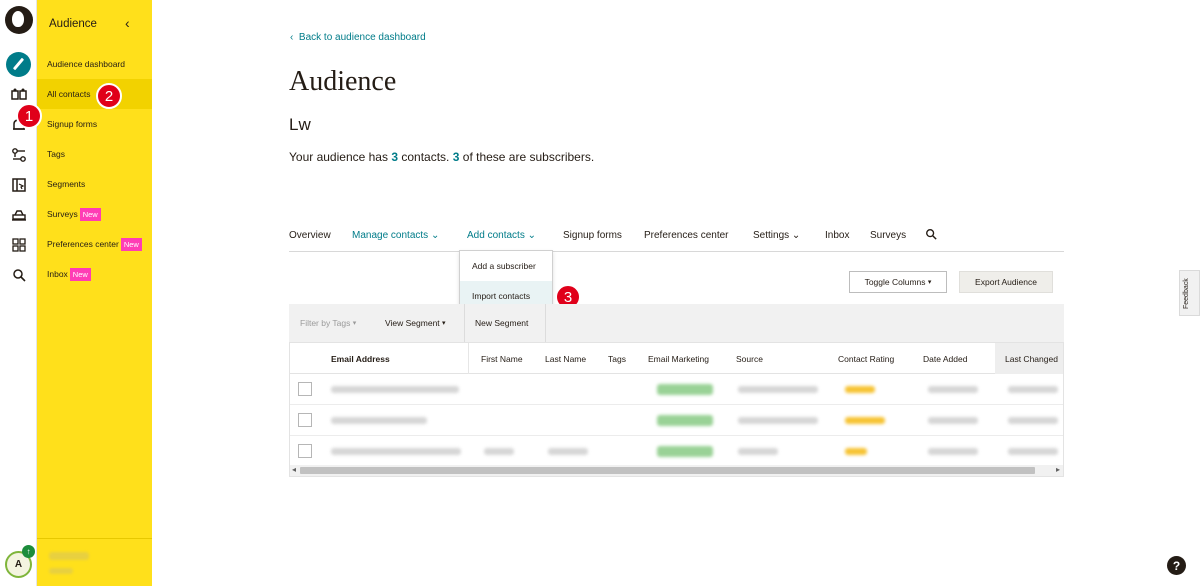 This screenshot has width=1200, height=586. I want to click on mailchimp-logo-icon, so click(19, 20).